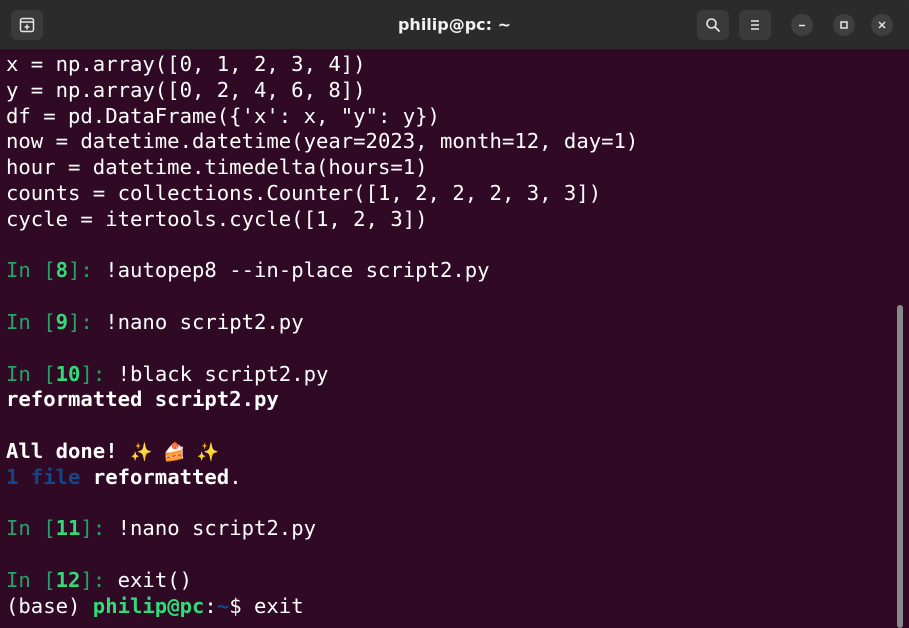 The width and height of the screenshot is (909, 628). What do you see at coordinates (210, 605) in the screenshot?
I see `terminal-text-segment: :` at bounding box center [210, 605].